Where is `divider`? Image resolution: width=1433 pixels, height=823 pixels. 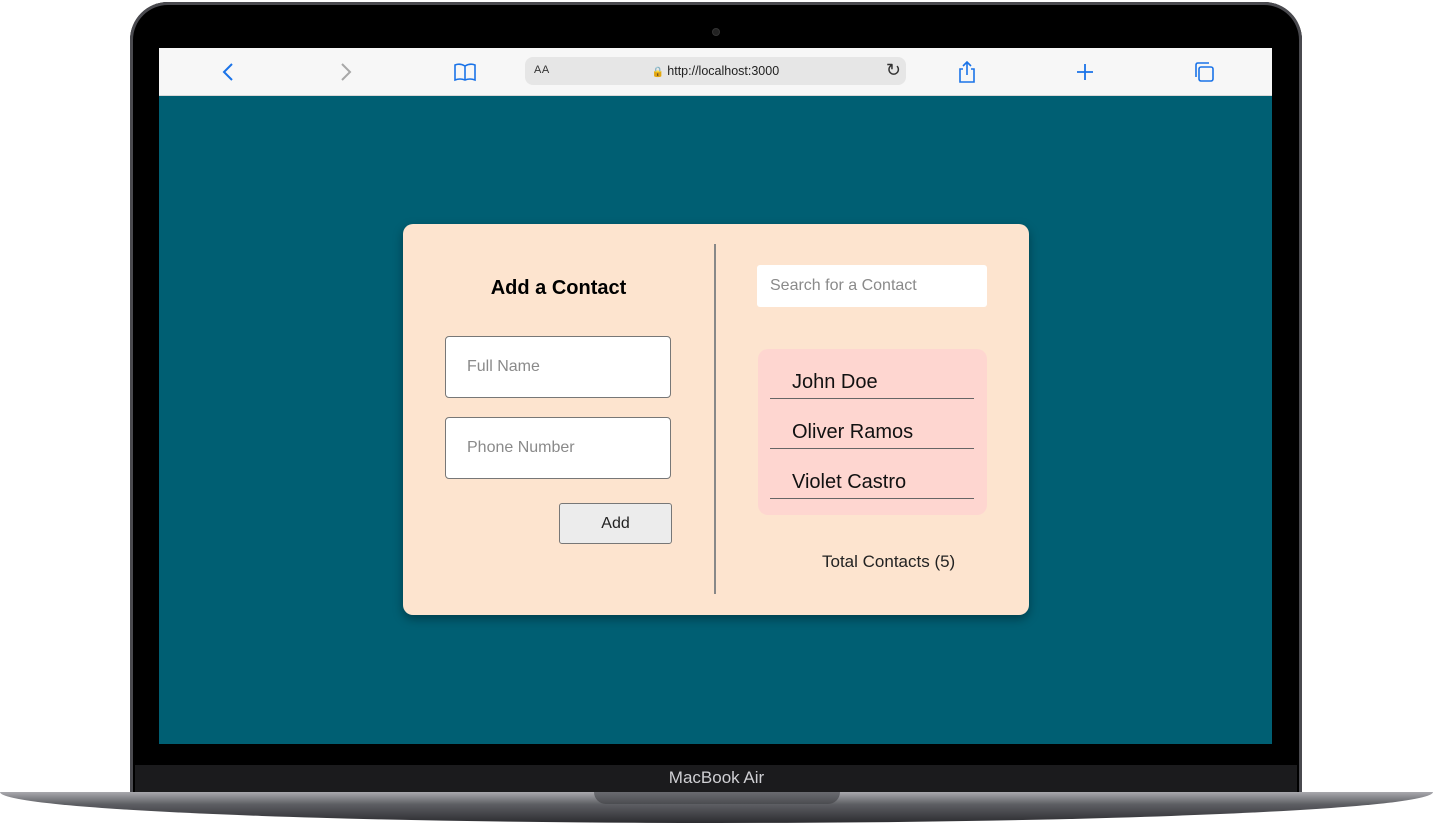 divider is located at coordinates (715, 419).